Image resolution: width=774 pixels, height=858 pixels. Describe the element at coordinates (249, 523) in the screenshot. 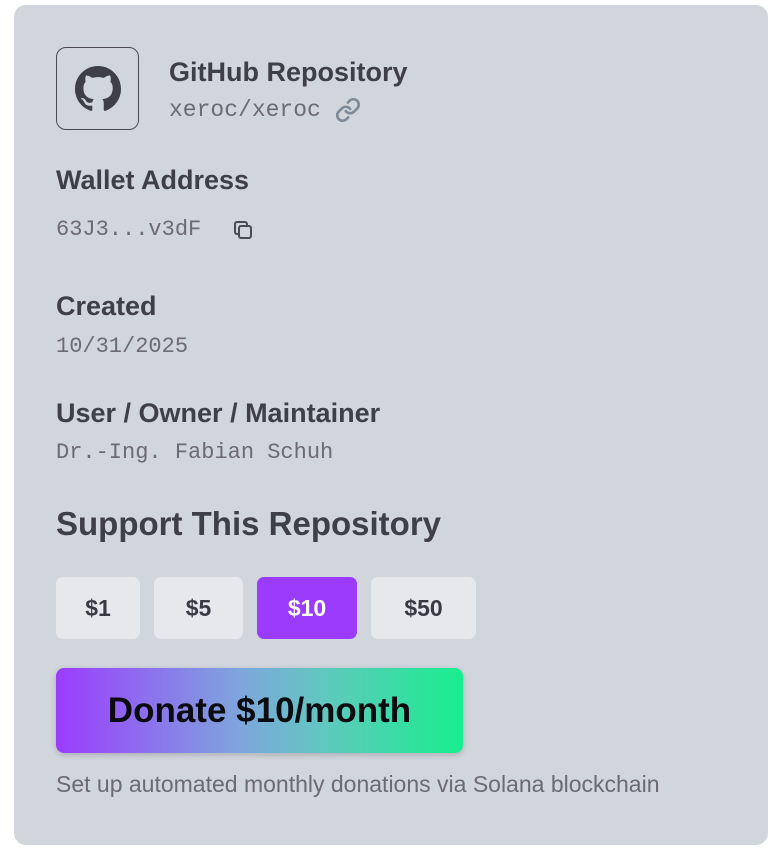

I see `support-title: Support This Repository` at that location.